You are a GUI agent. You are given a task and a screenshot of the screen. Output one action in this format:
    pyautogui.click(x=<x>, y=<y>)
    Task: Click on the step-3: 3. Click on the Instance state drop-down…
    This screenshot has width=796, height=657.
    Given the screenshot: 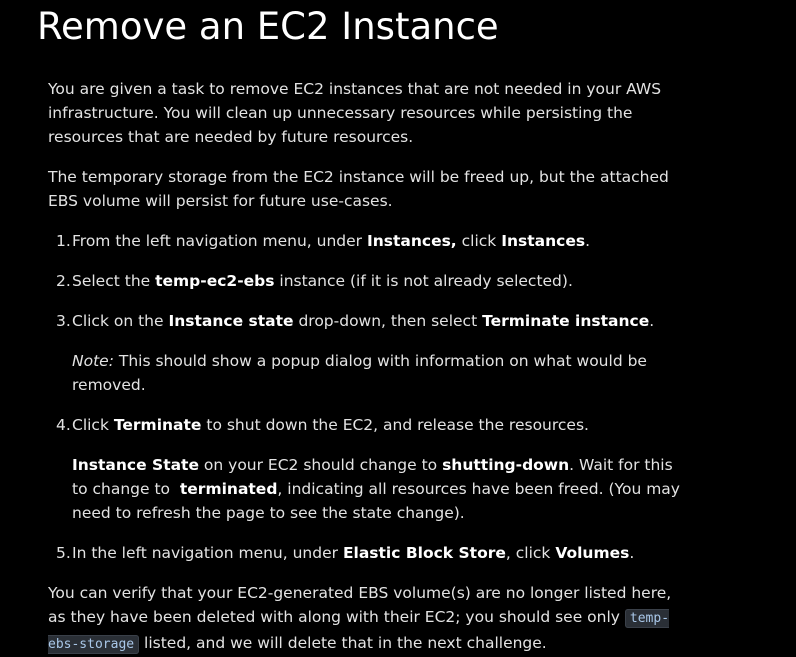 What is the action you would take?
    pyautogui.click(x=368, y=353)
    